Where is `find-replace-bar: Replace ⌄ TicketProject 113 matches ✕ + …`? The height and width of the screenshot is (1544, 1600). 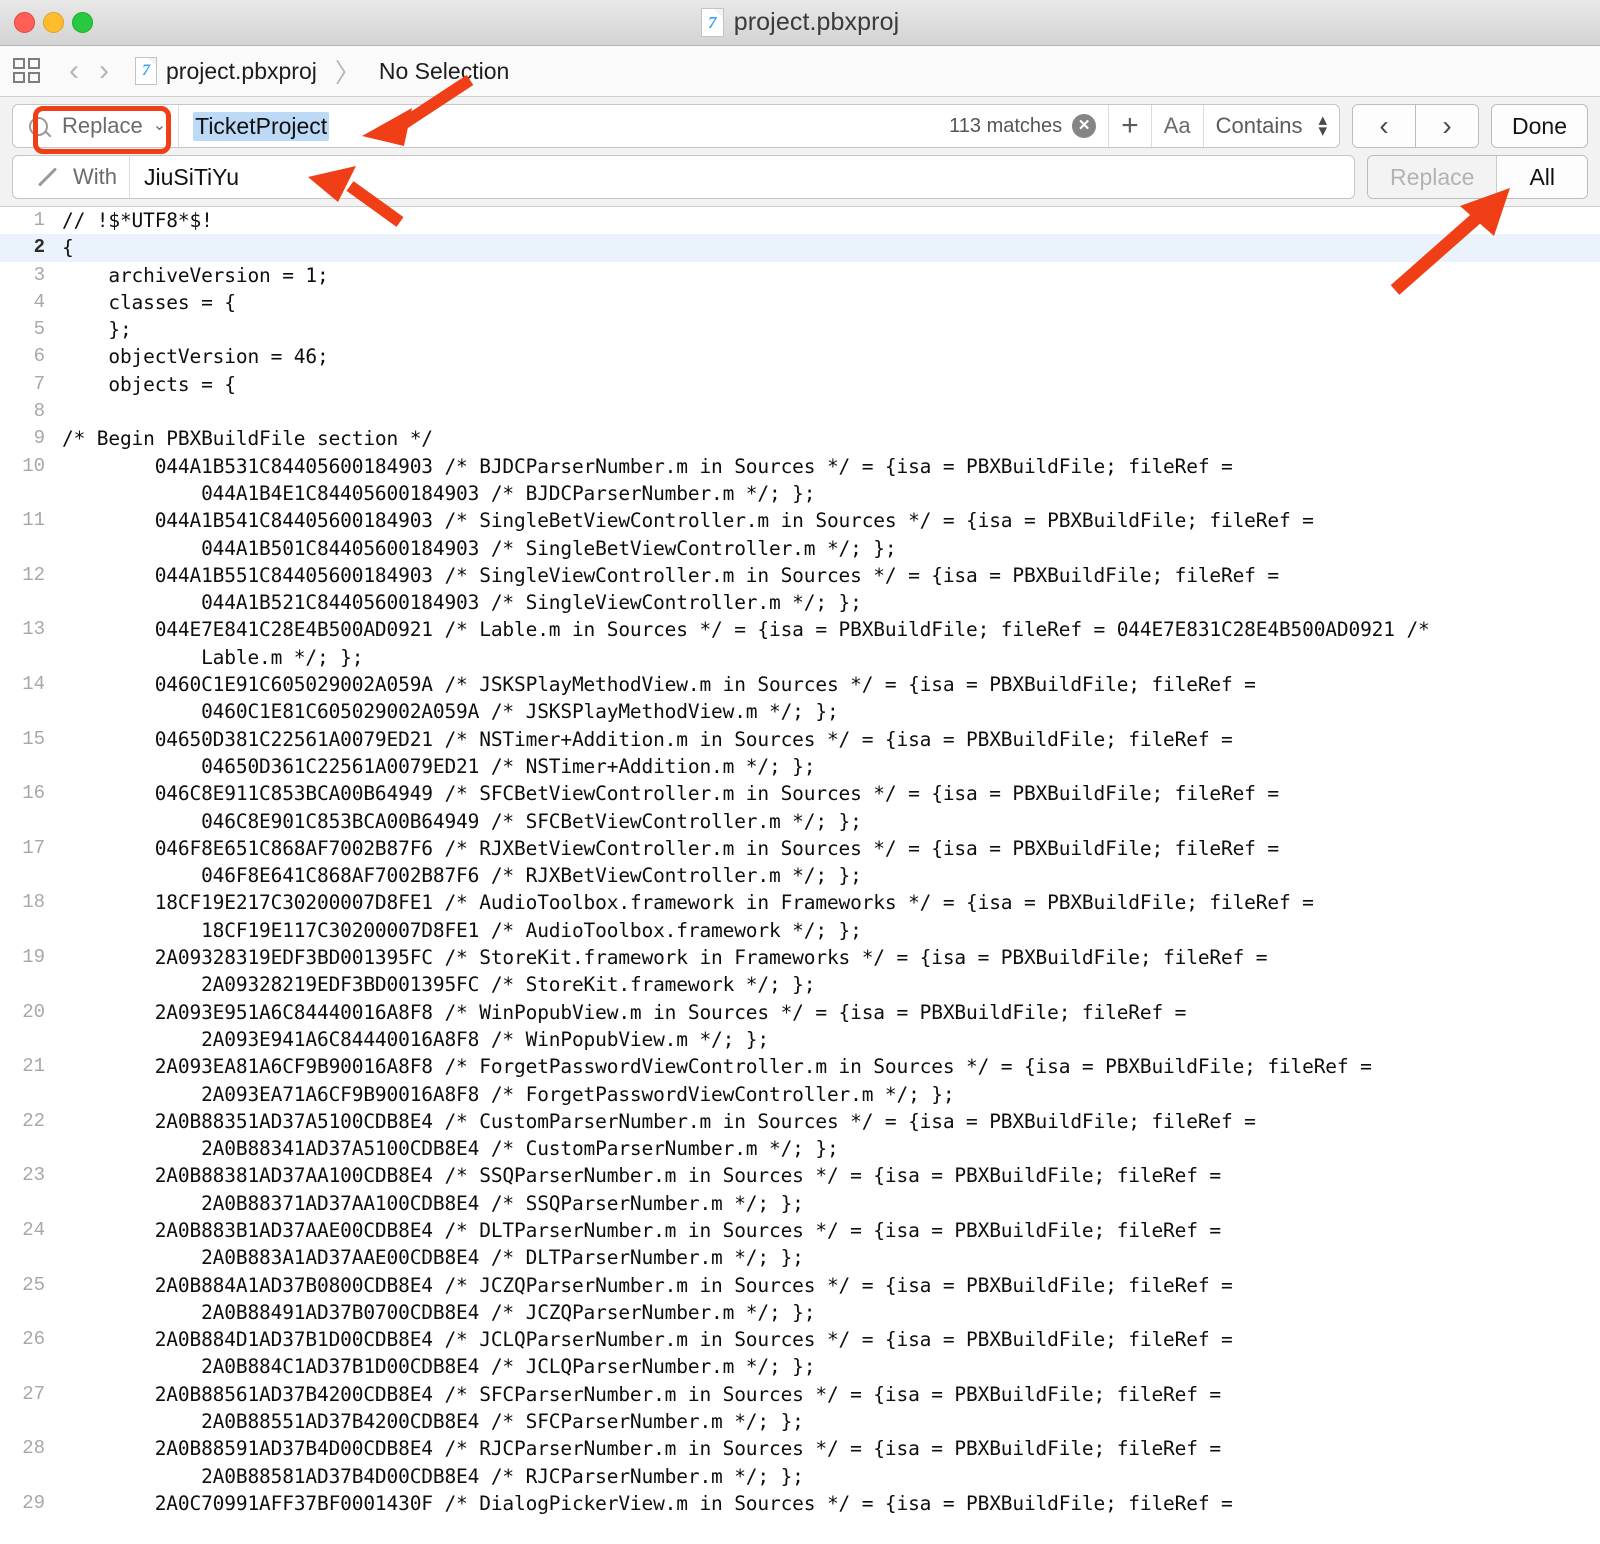 find-replace-bar: Replace ⌄ TicketProject 113 matches ✕ + … is located at coordinates (800, 152).